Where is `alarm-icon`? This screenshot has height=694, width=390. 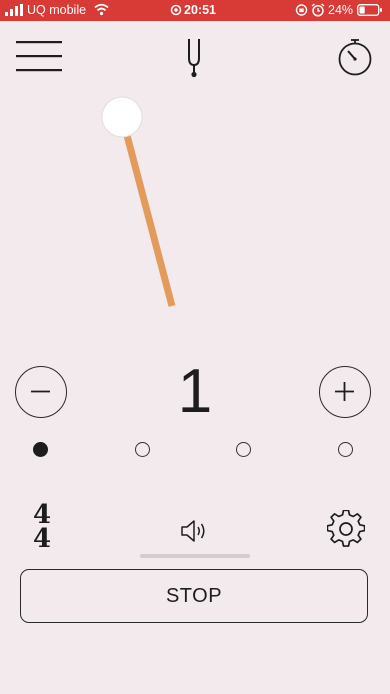 alarm-icon is located at coordinates (318, 10).